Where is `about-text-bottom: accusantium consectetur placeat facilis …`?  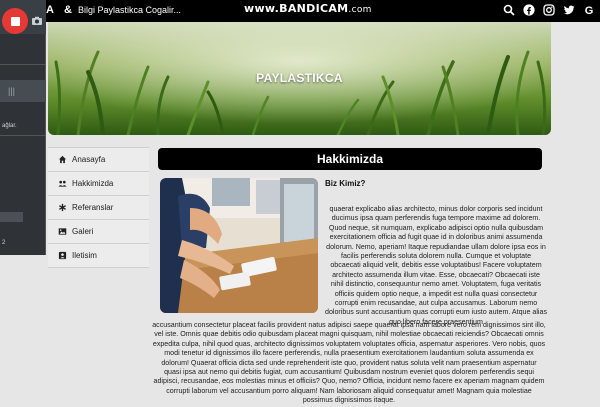
about-text-bottom: accusantium consectetur placeat facilis … is located at coordinates (349, 363).